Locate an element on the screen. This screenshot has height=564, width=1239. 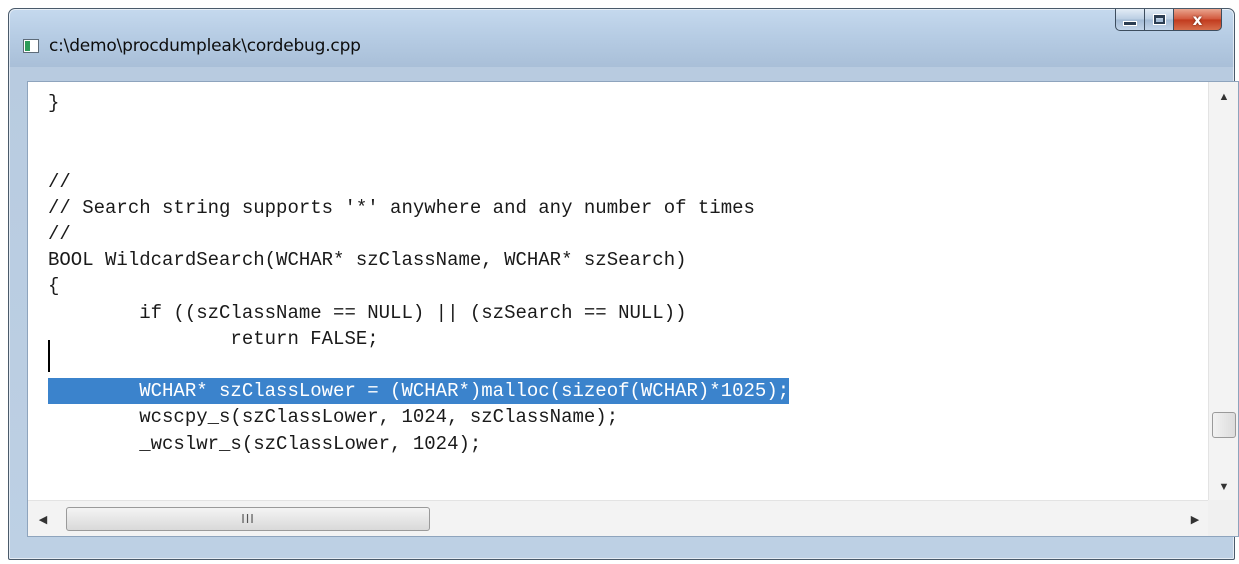
vertical-scrollbar: ▲ ▼ is located at coordinates (1223, 292).